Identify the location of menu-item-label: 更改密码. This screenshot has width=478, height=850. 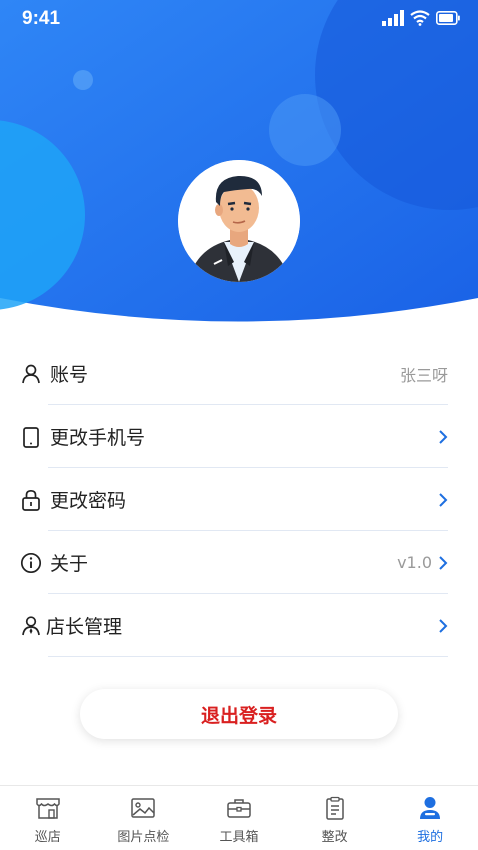
(88, 501).